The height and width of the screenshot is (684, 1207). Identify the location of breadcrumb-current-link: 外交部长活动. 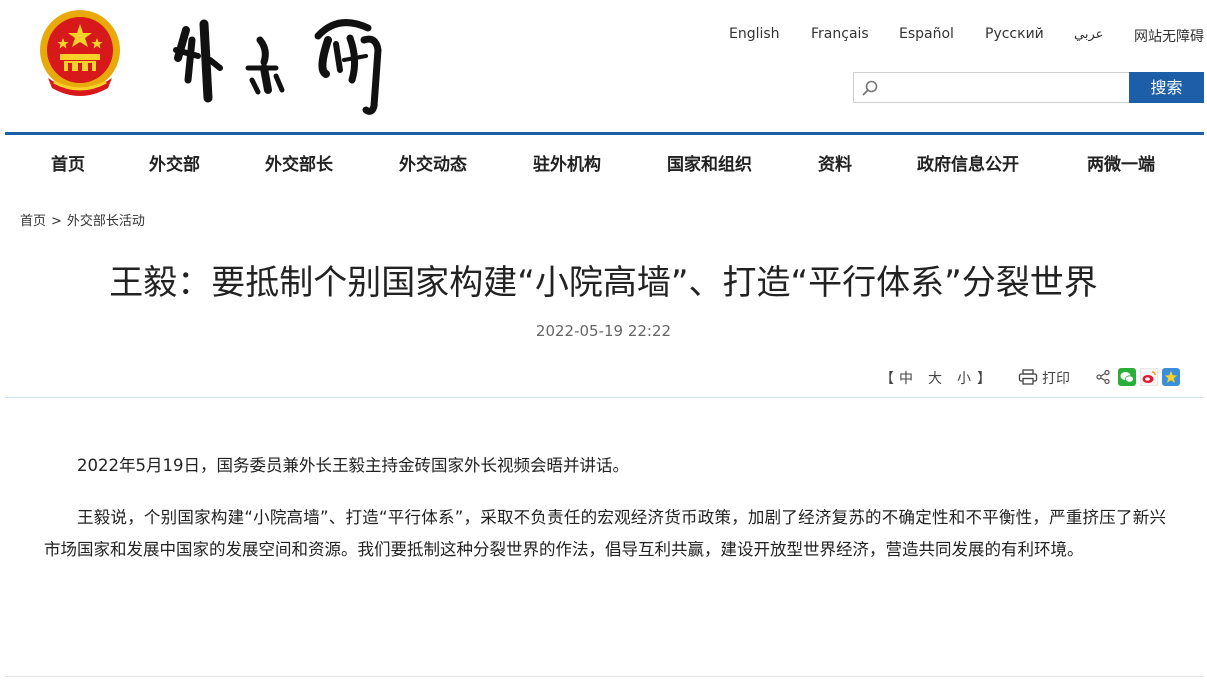
(106, 221).